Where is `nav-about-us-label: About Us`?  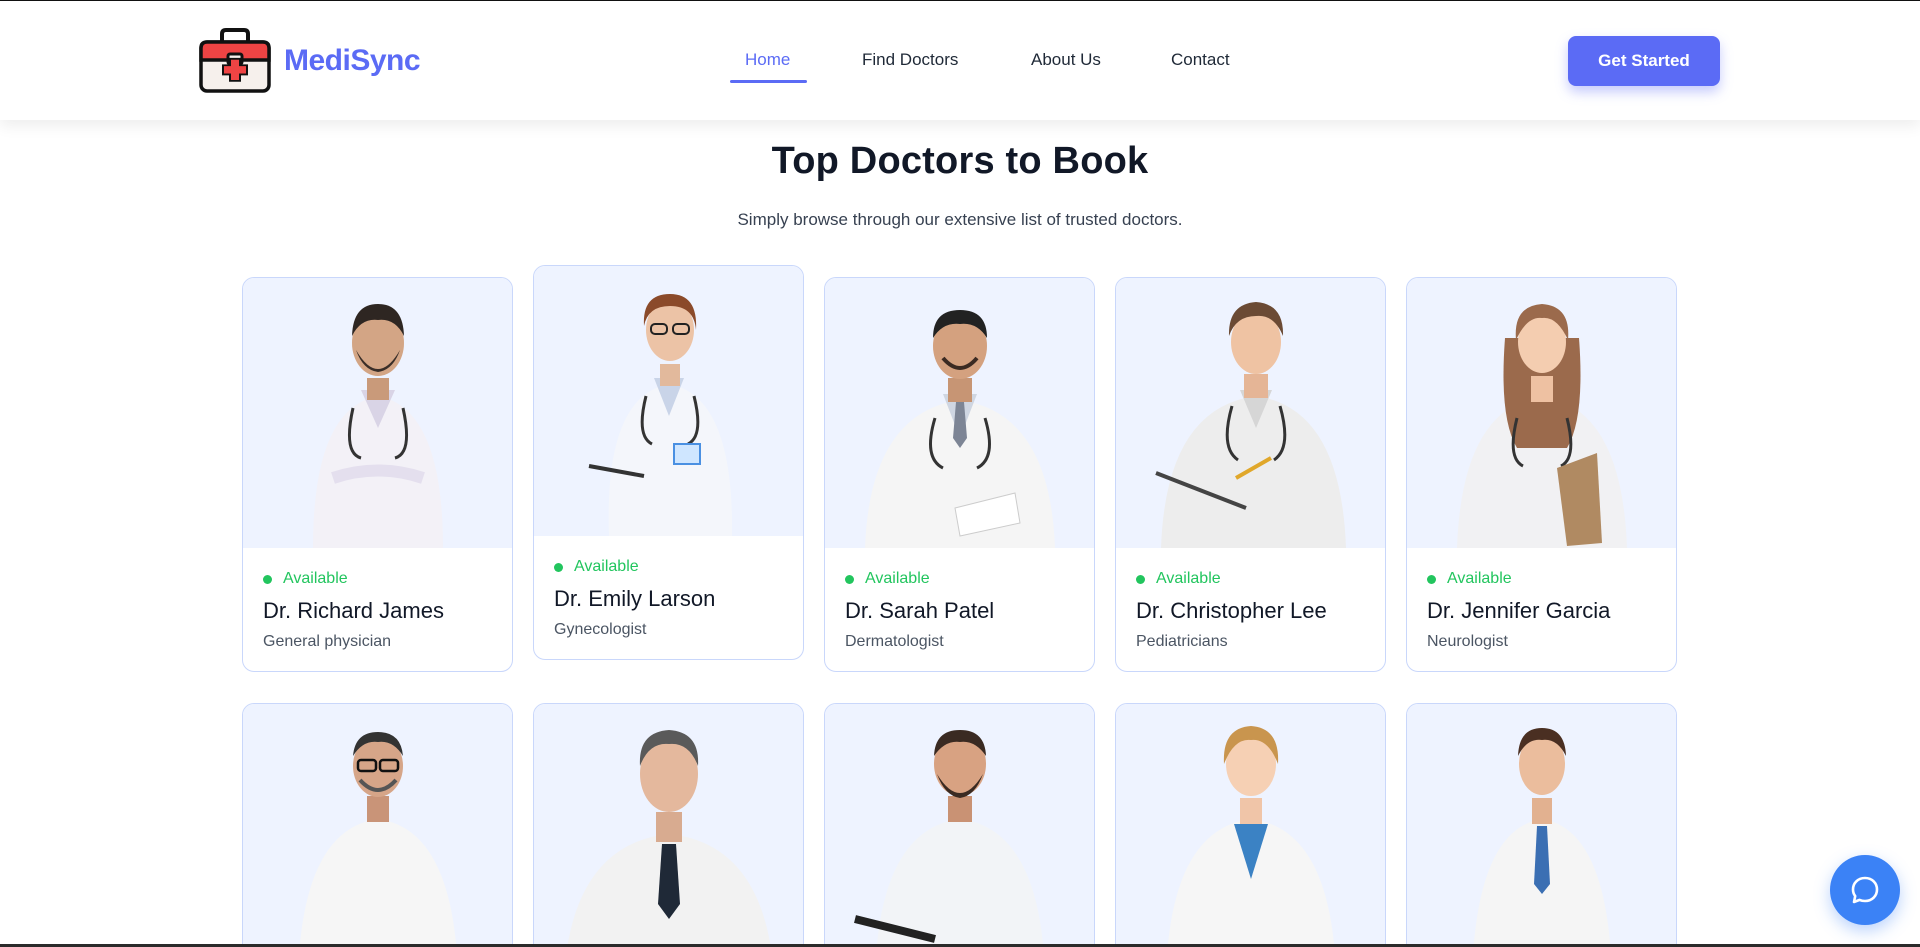
nav-about-us-label: About Us is located at coordinates (1066, 59).